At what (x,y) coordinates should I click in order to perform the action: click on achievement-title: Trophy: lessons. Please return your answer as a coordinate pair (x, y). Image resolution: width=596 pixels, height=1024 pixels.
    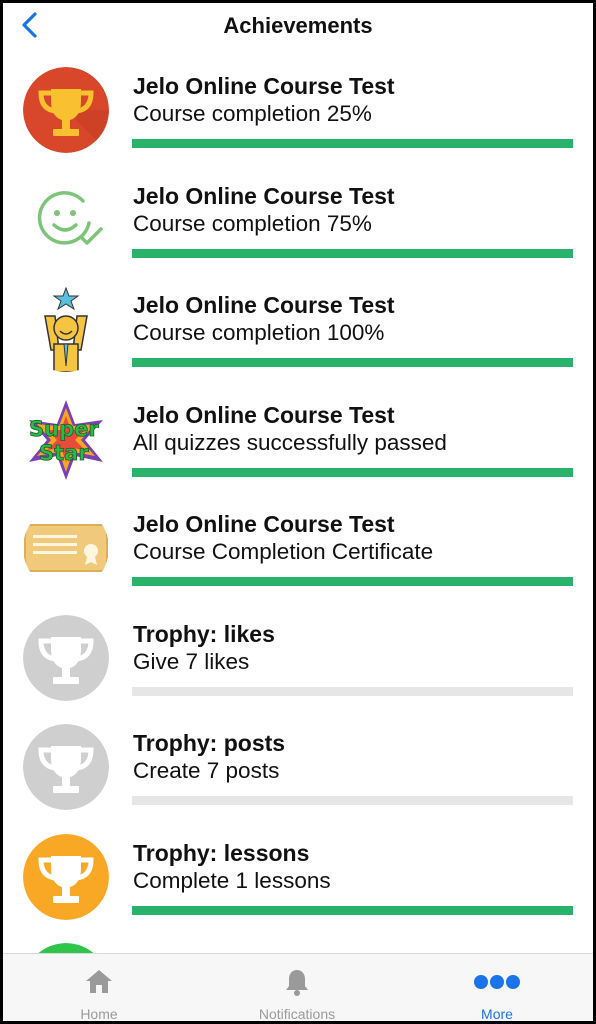
    Looking at the image, I should click on (221, 852).